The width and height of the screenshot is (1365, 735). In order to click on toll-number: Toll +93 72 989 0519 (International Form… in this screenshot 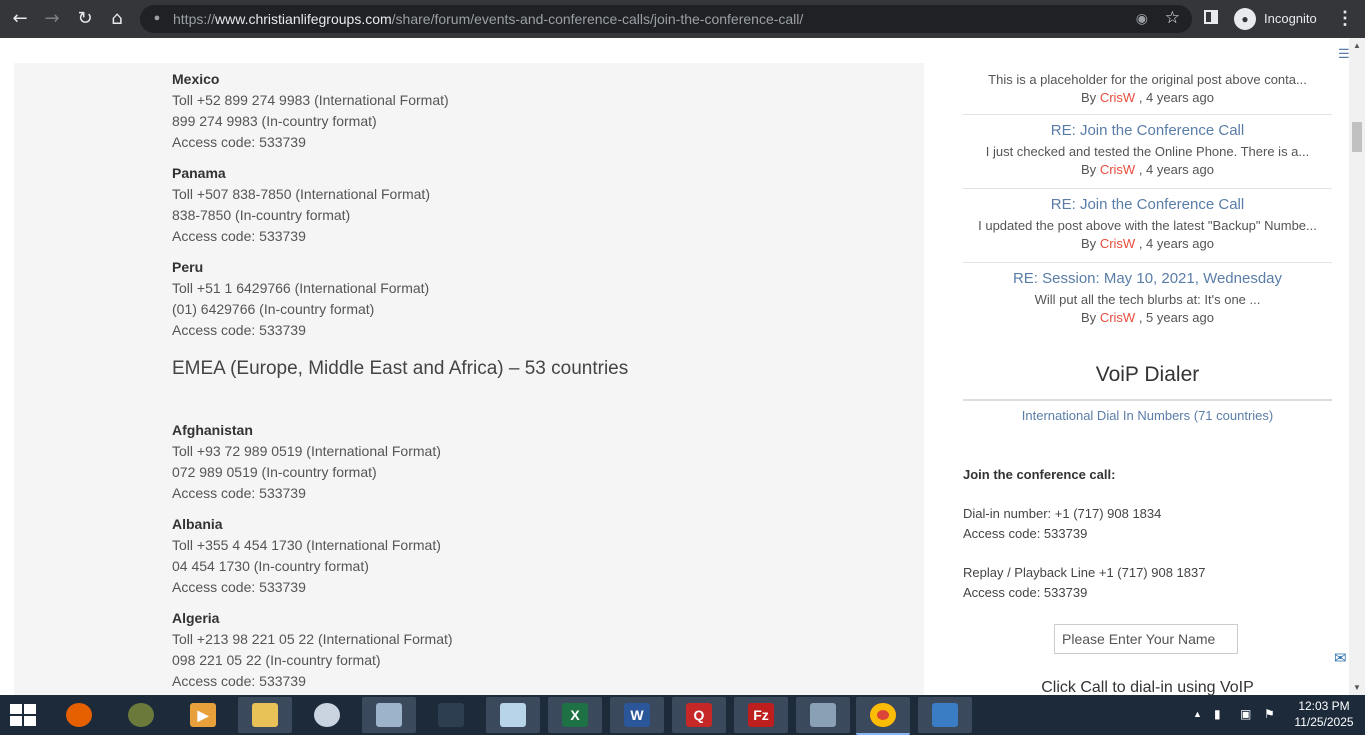, I will do `click(306, 451)`.